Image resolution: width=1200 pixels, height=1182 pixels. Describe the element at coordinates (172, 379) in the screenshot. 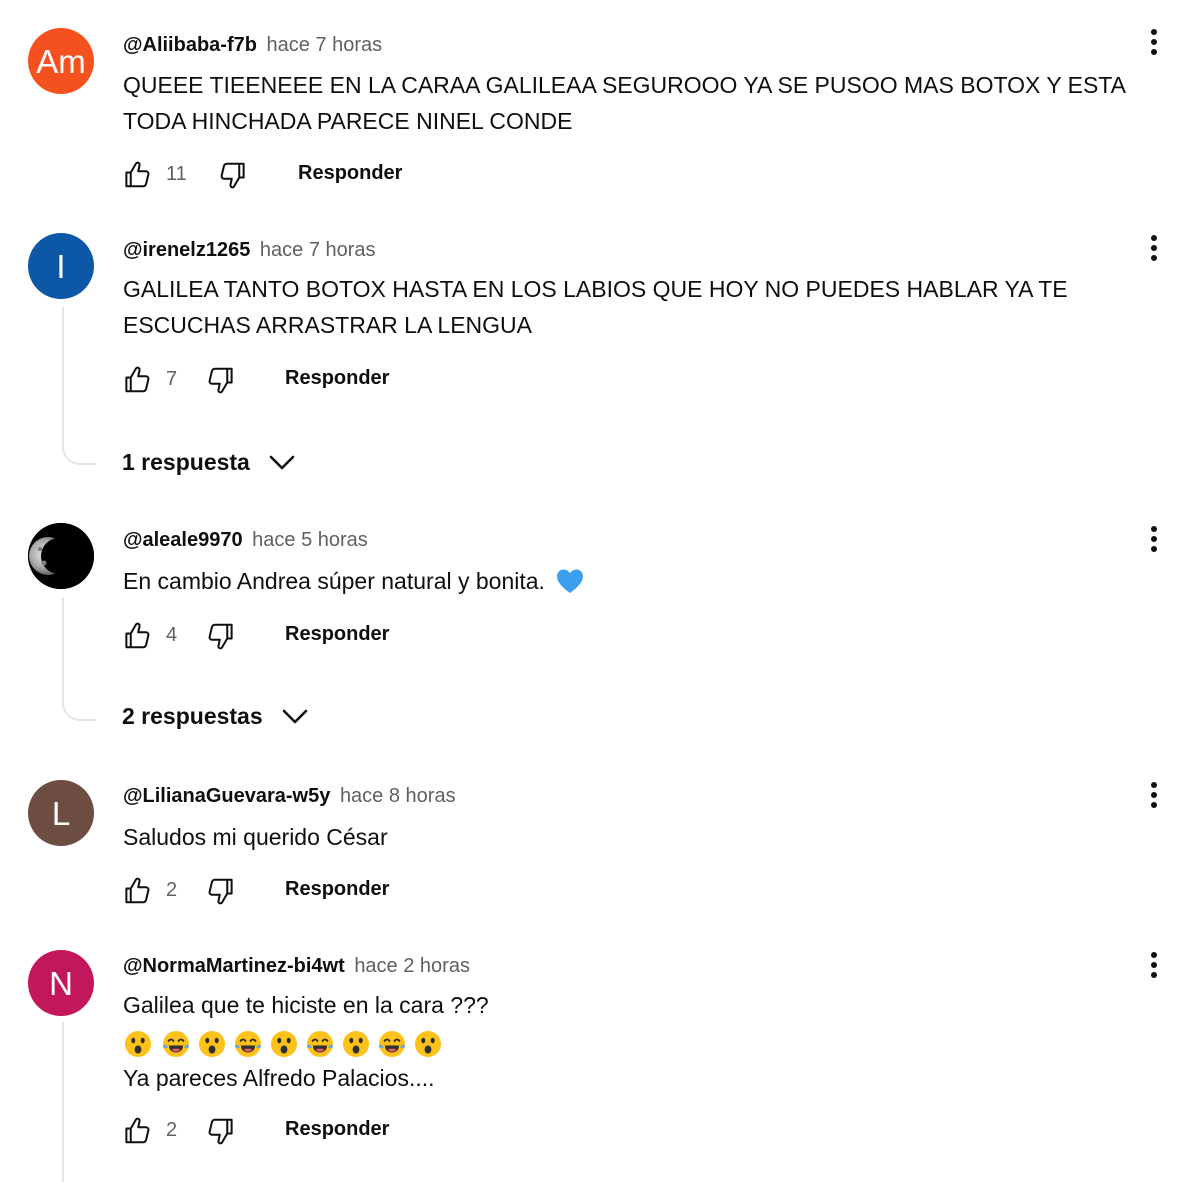

I see `like-count: 7` at that location.